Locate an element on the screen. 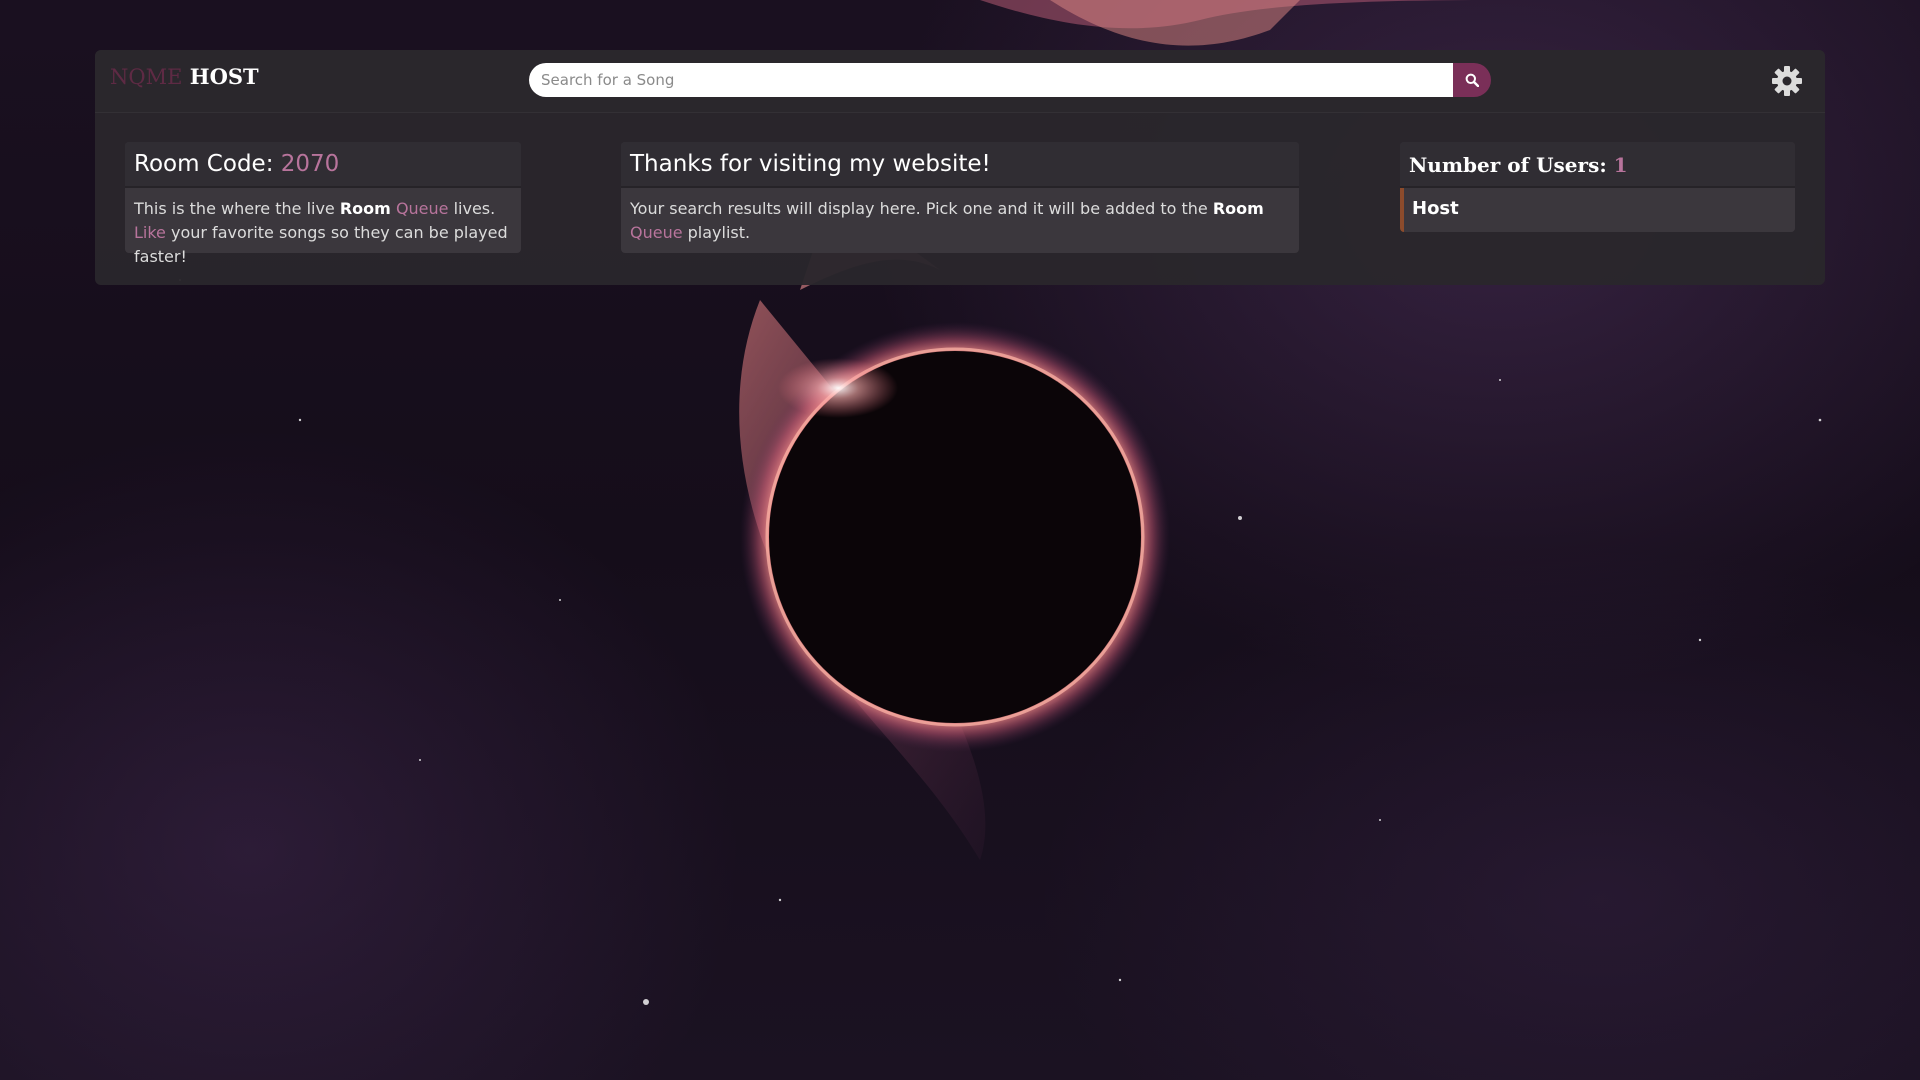 Image resolution: width=1920 pixels, height=1080 pixels. room-code-label: Room Code: is located at coordinates (207, 164).